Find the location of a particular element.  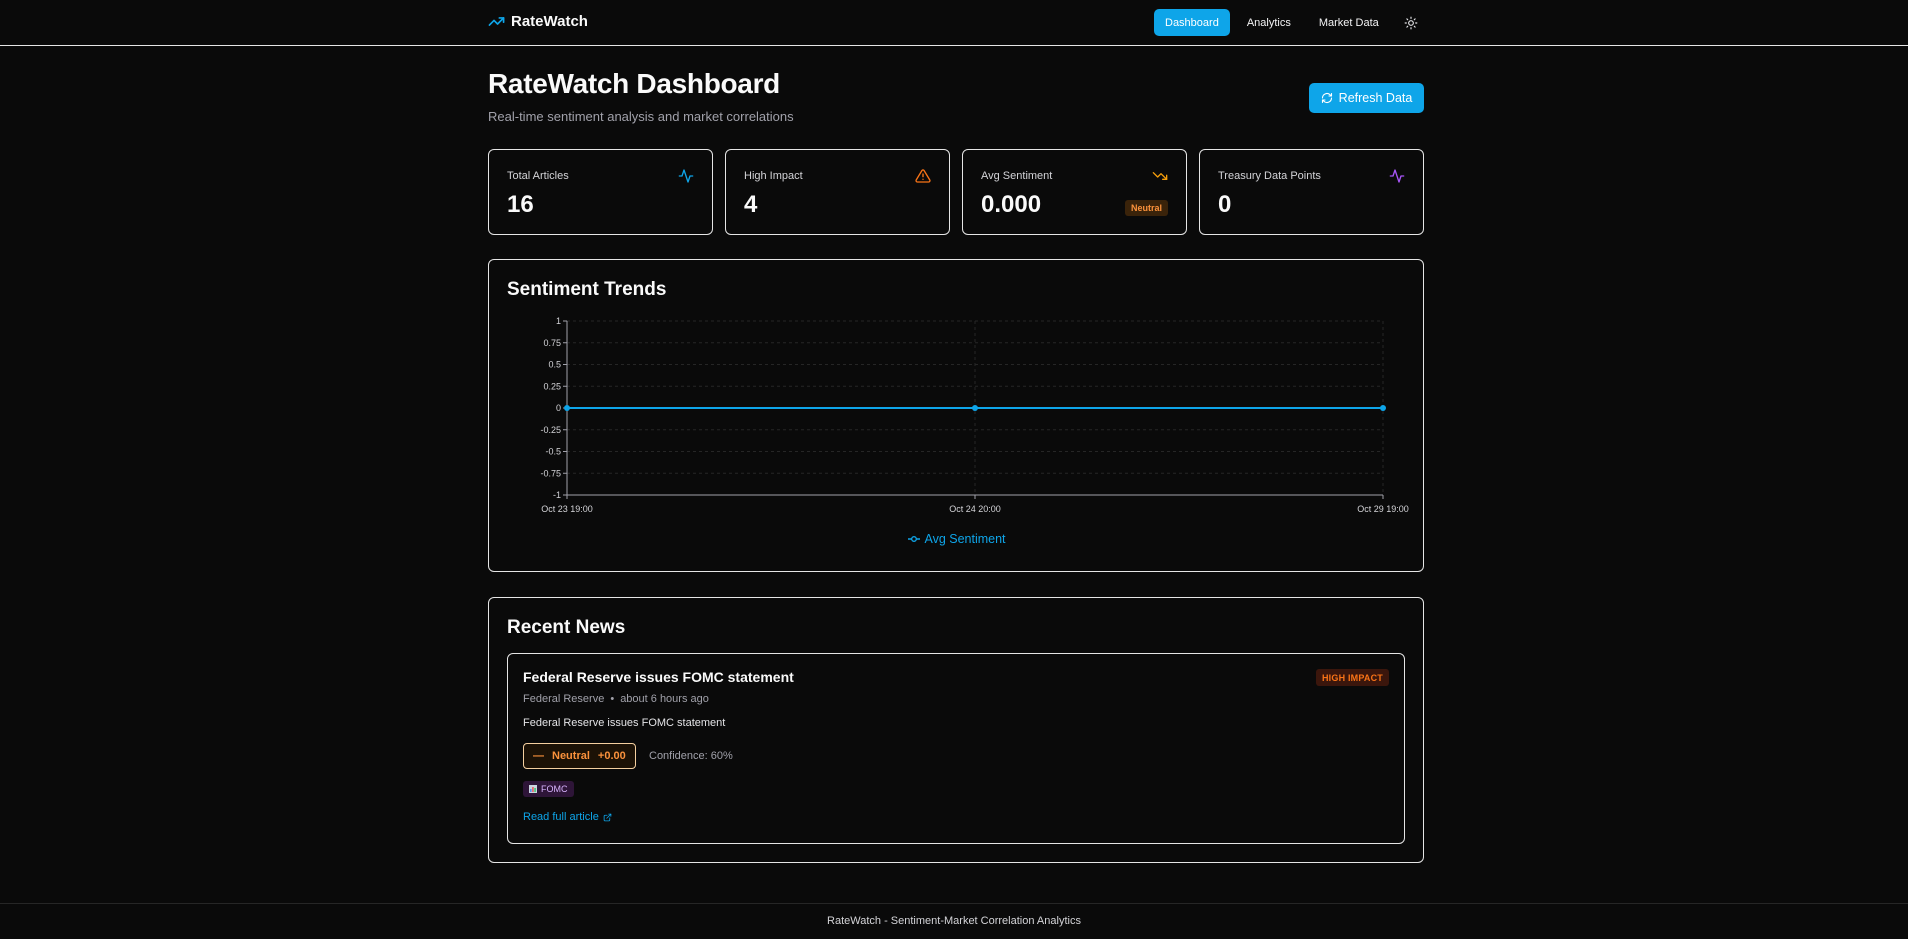

stat-label: High Impact is located at coordinates (773, 176).